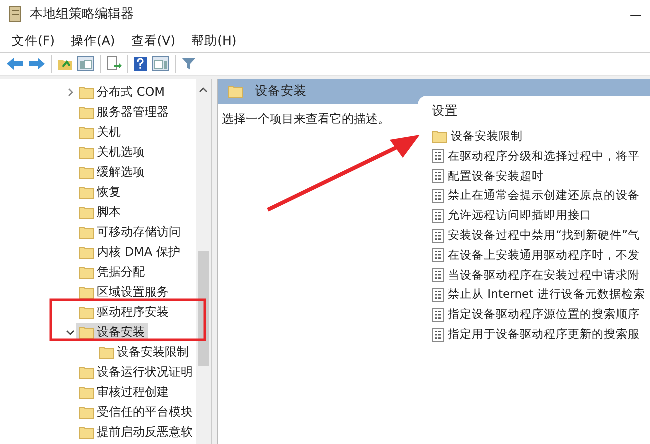  What do you see at coordinates (541, 176) in the screenshot?
I see `settings-item: 配置设备安装超时` at bounding box center [541, 176].